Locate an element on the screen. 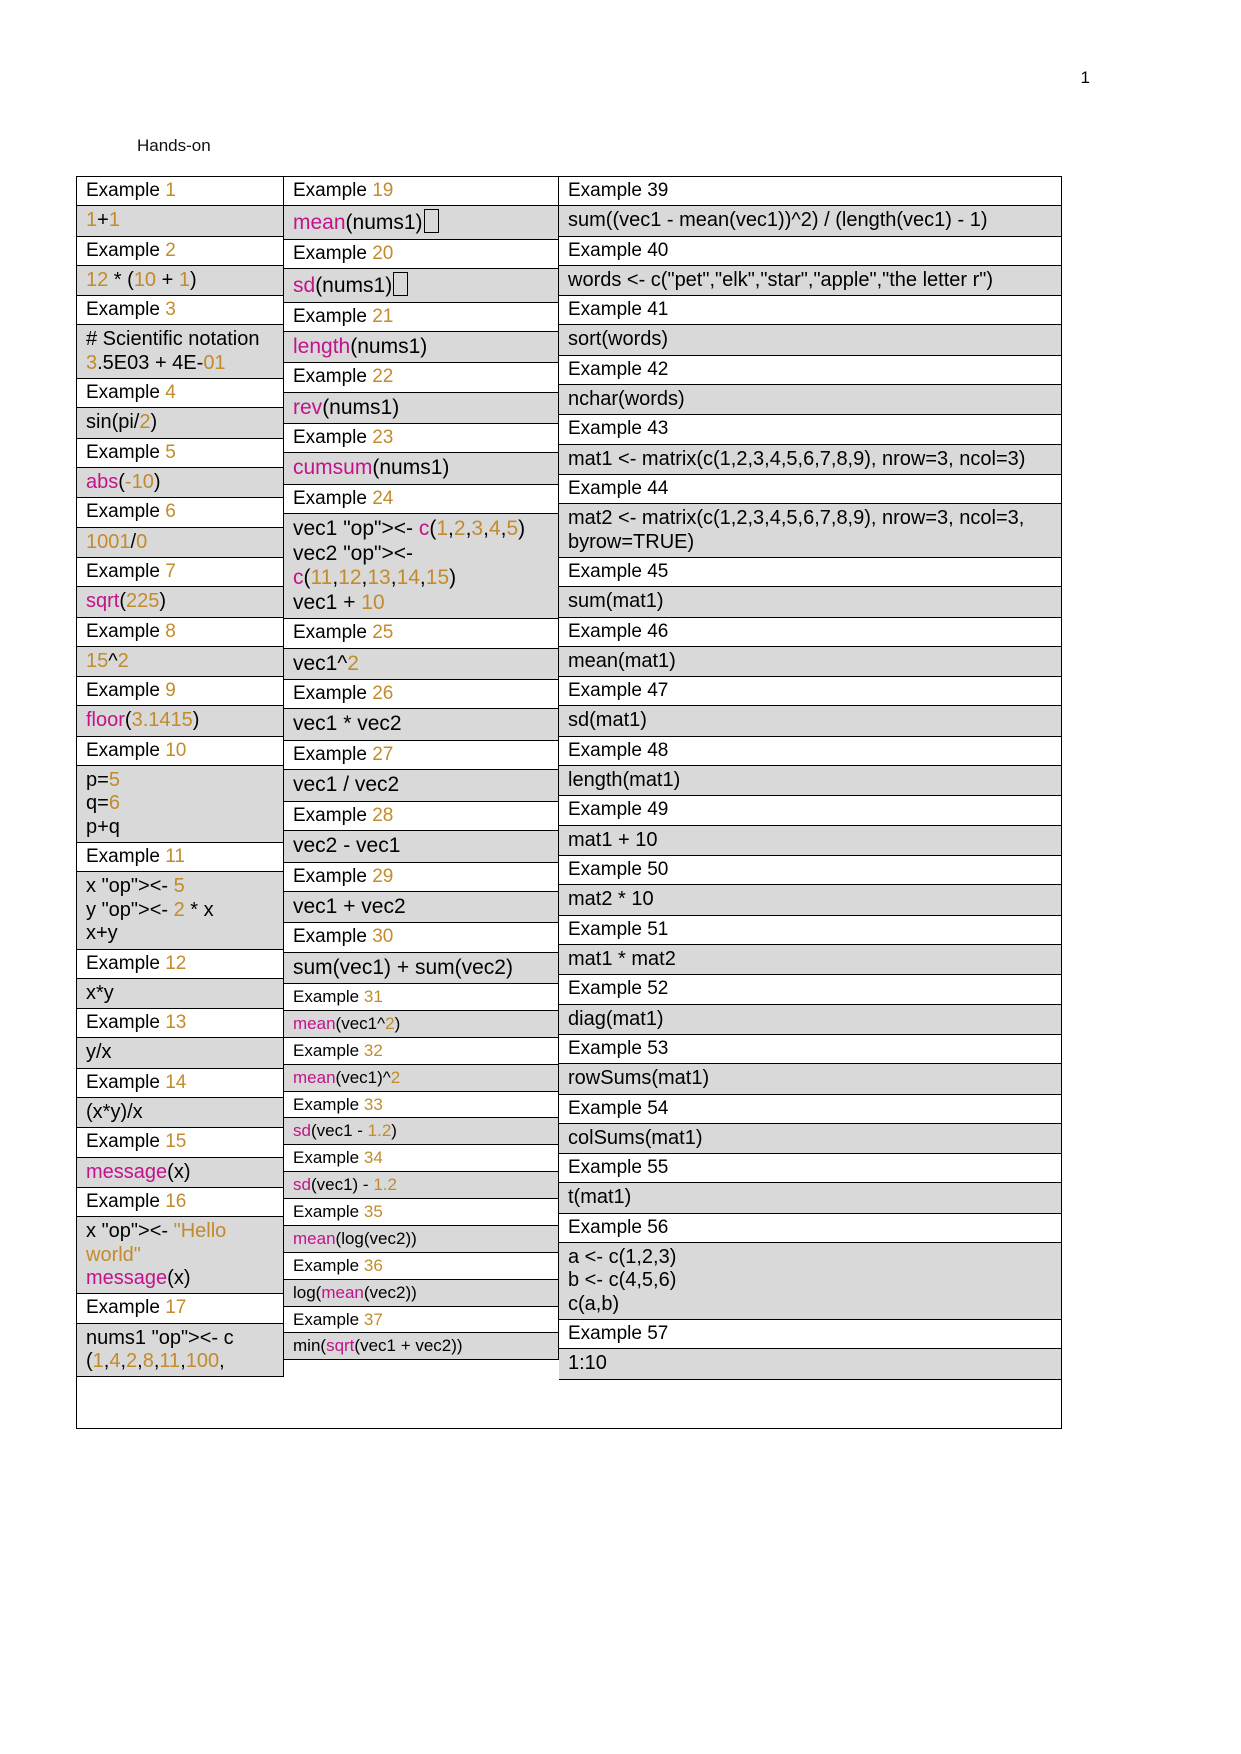 The image size is (1241, 1754). example-code-cell: min(sqrt(vec1 + vec2)) is located at coordinates (421, 1347).